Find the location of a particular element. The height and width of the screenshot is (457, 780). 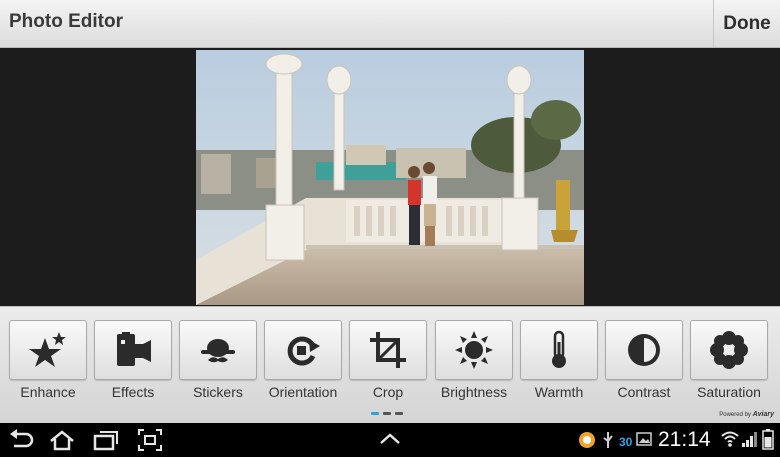

signal-icon is located at coordinates (749, 439).